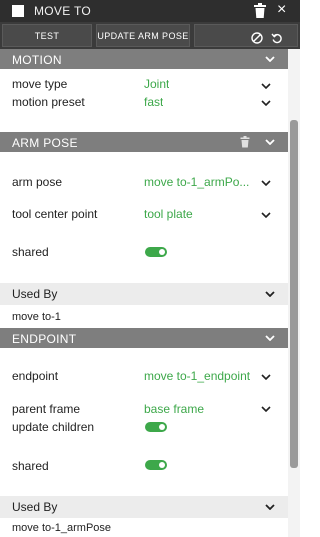 The image size is (320, 537). What do you see at coordinates (281, 10) in the screenshot?
I see `close-icon: ×` at bounding box center [281, 10].